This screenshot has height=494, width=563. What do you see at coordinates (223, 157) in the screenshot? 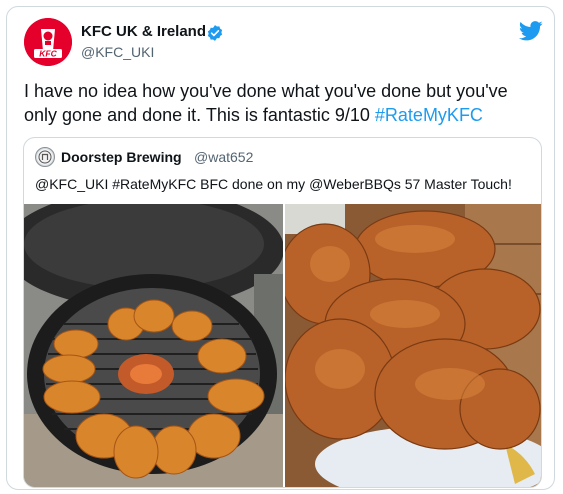
I see `quoted-author-handle: @wat652` at bounding box center [223, 157].